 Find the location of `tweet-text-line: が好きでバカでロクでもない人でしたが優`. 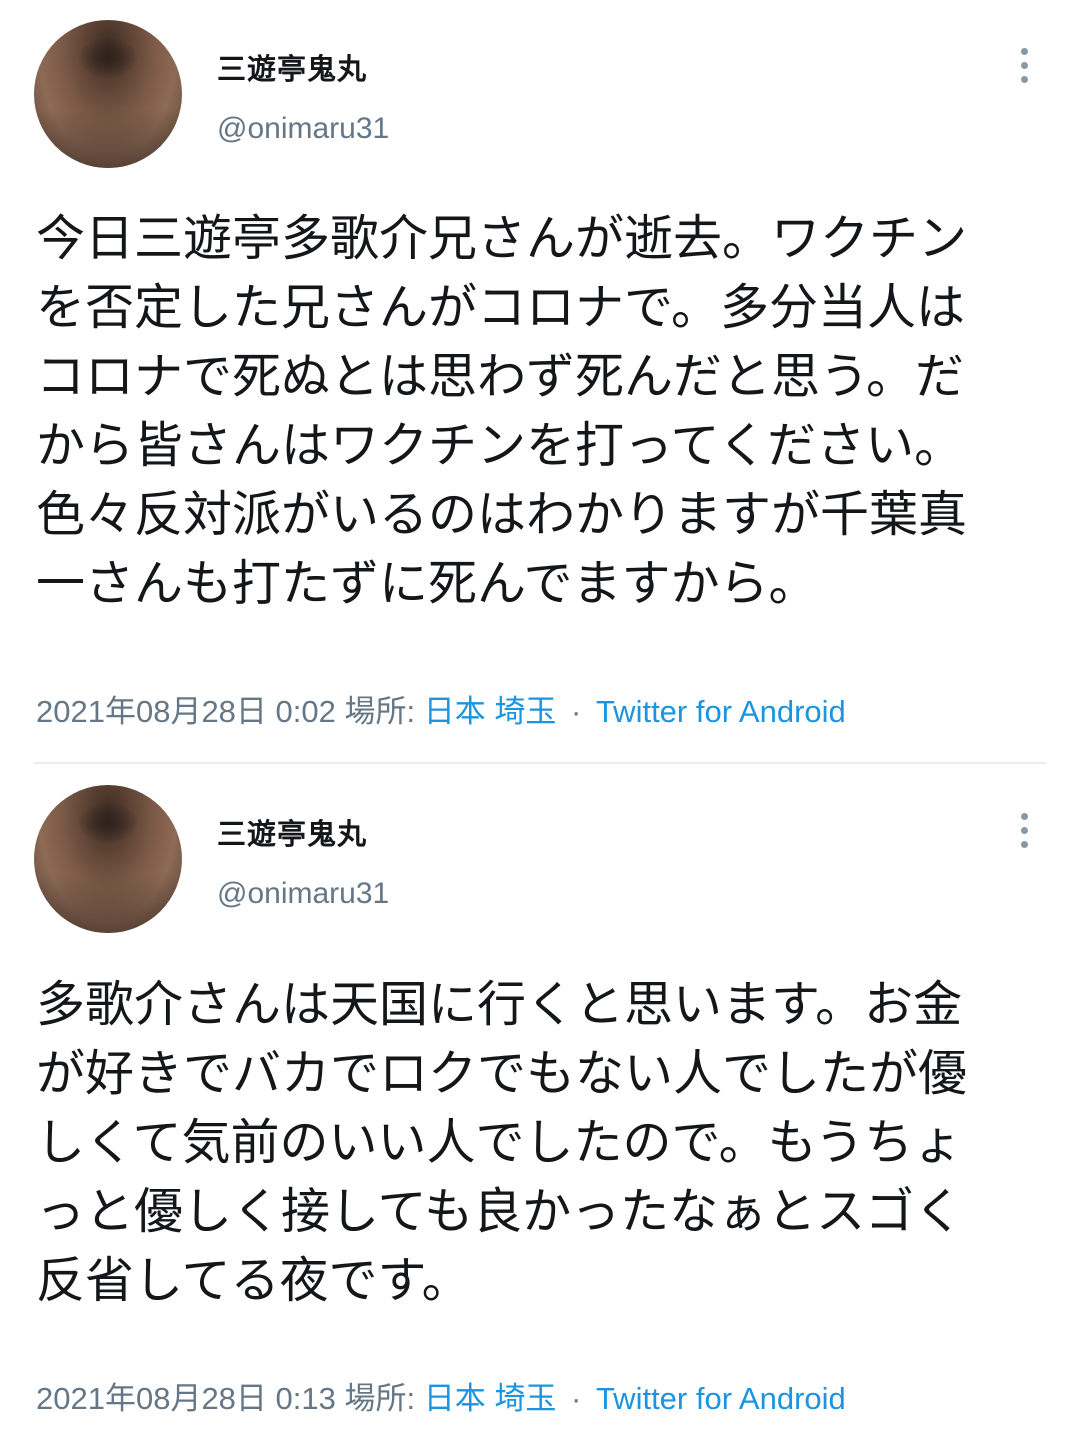

tweet-text-line: が好きでバカでロクでもない人でしたが優 is located at coordinates (502, 1073).